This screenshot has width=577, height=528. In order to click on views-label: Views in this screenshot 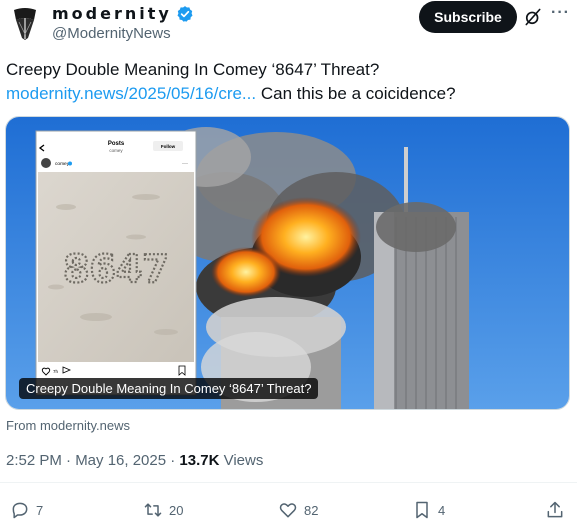, I will do `click(241, 460)`.